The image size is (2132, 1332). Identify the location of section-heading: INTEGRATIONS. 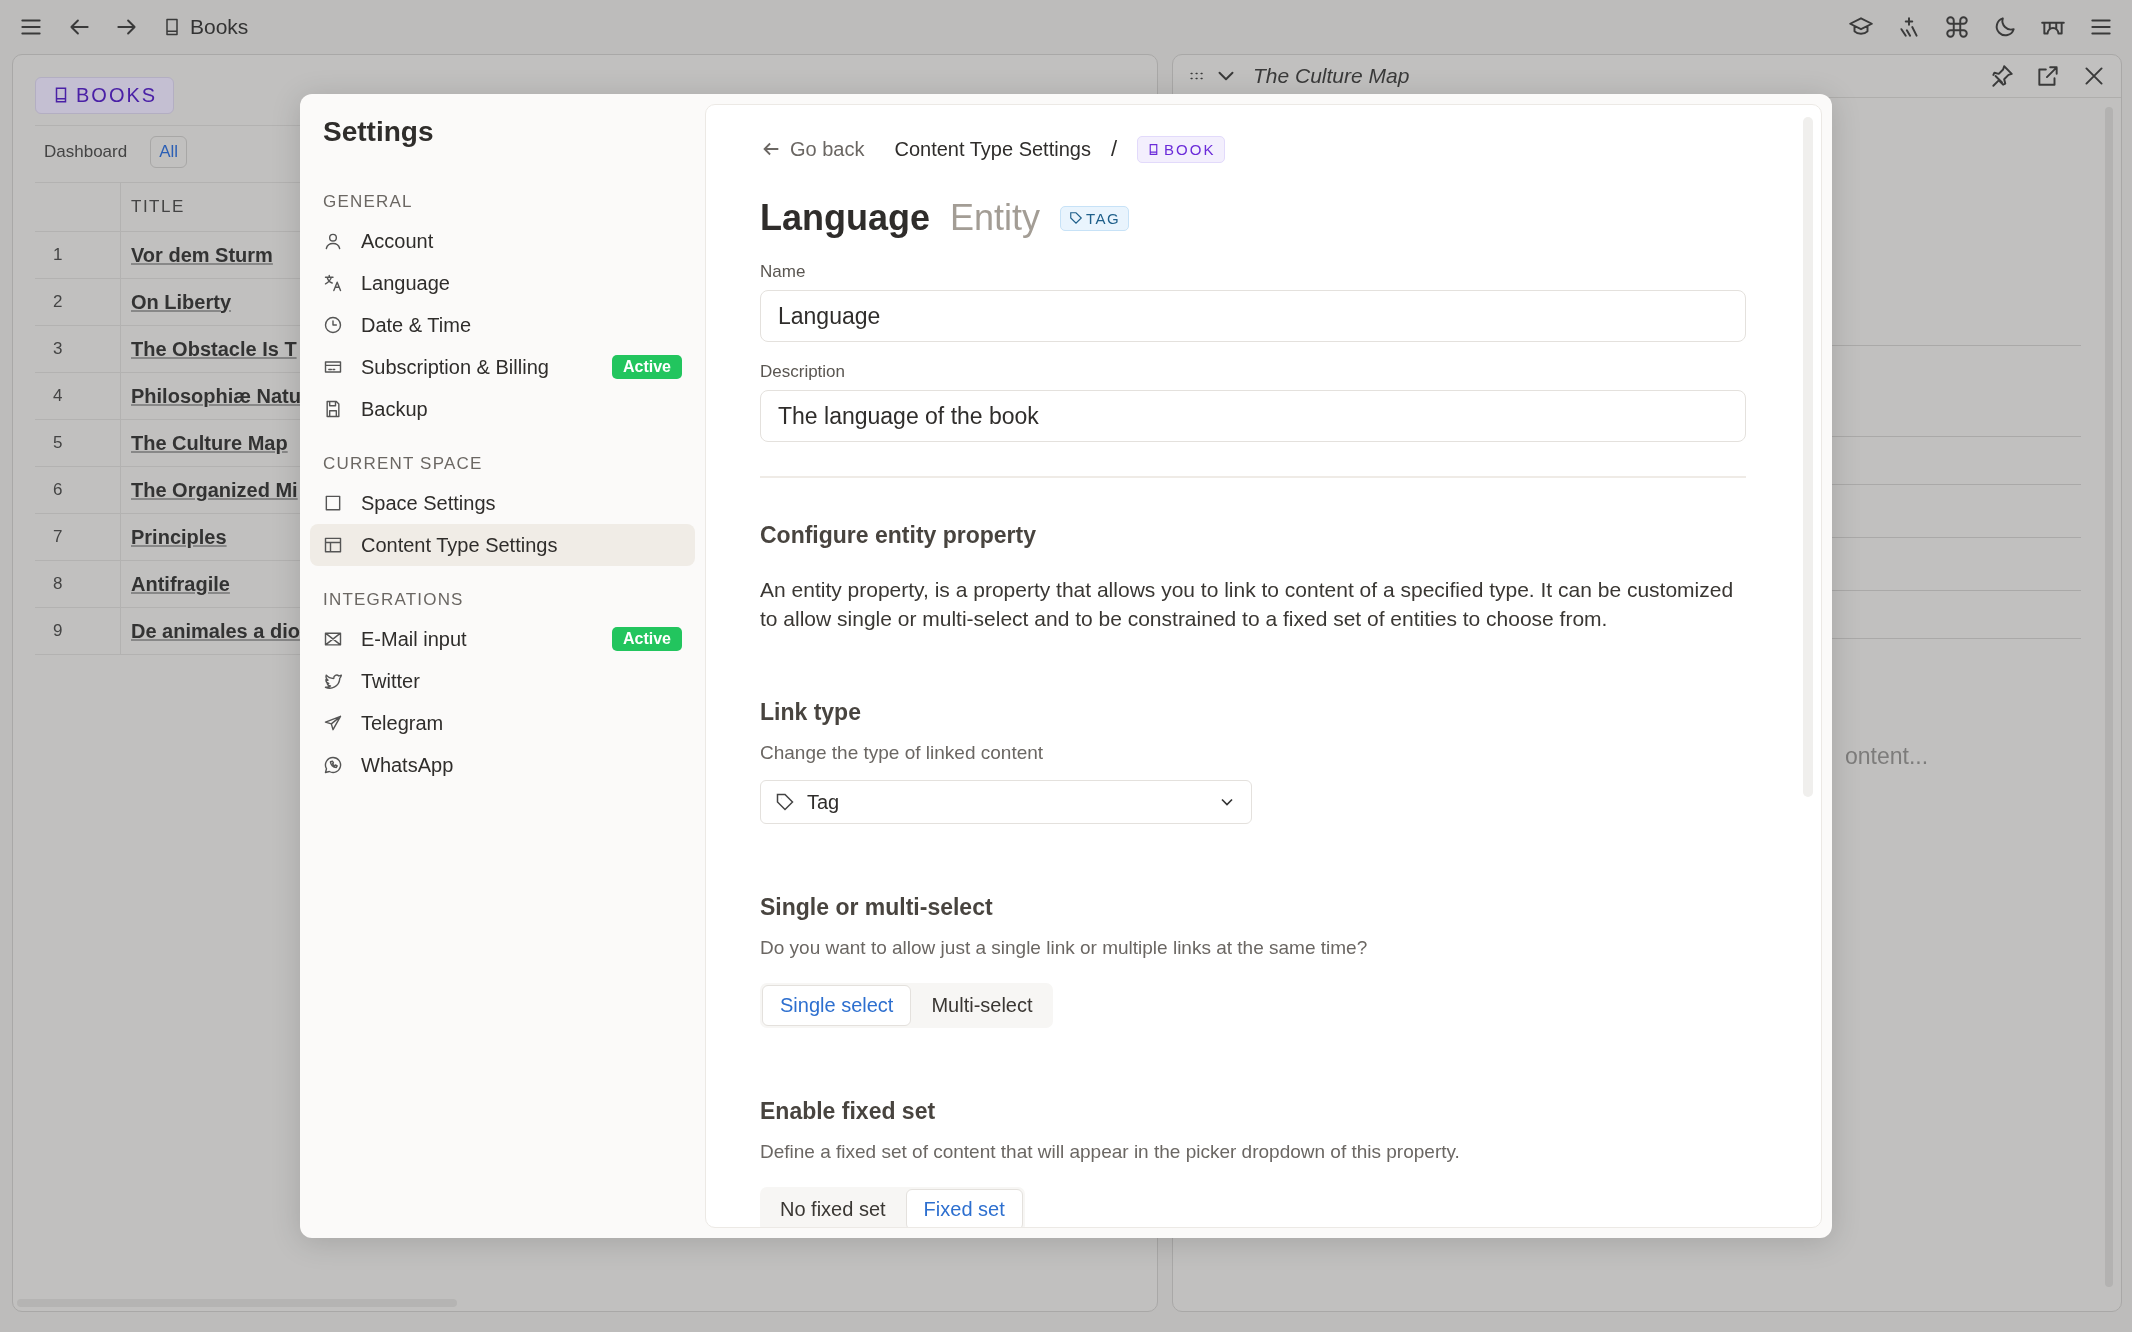
(393, 600).